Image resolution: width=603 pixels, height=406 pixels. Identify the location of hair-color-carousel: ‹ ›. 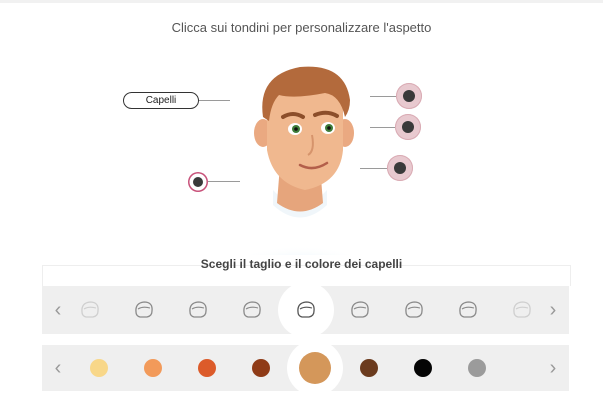
(305, 368).